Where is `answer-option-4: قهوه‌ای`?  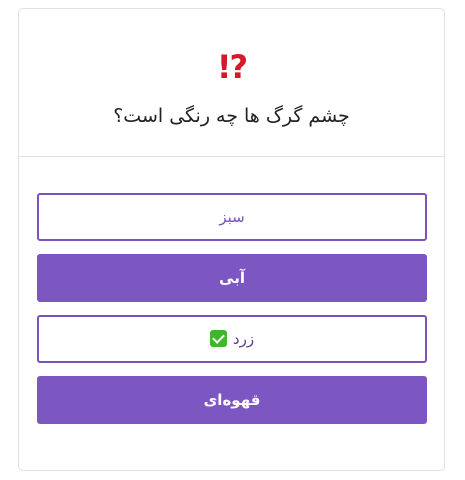
answer-option-4: قهوه‌ای is located at coordinates (232, 400).